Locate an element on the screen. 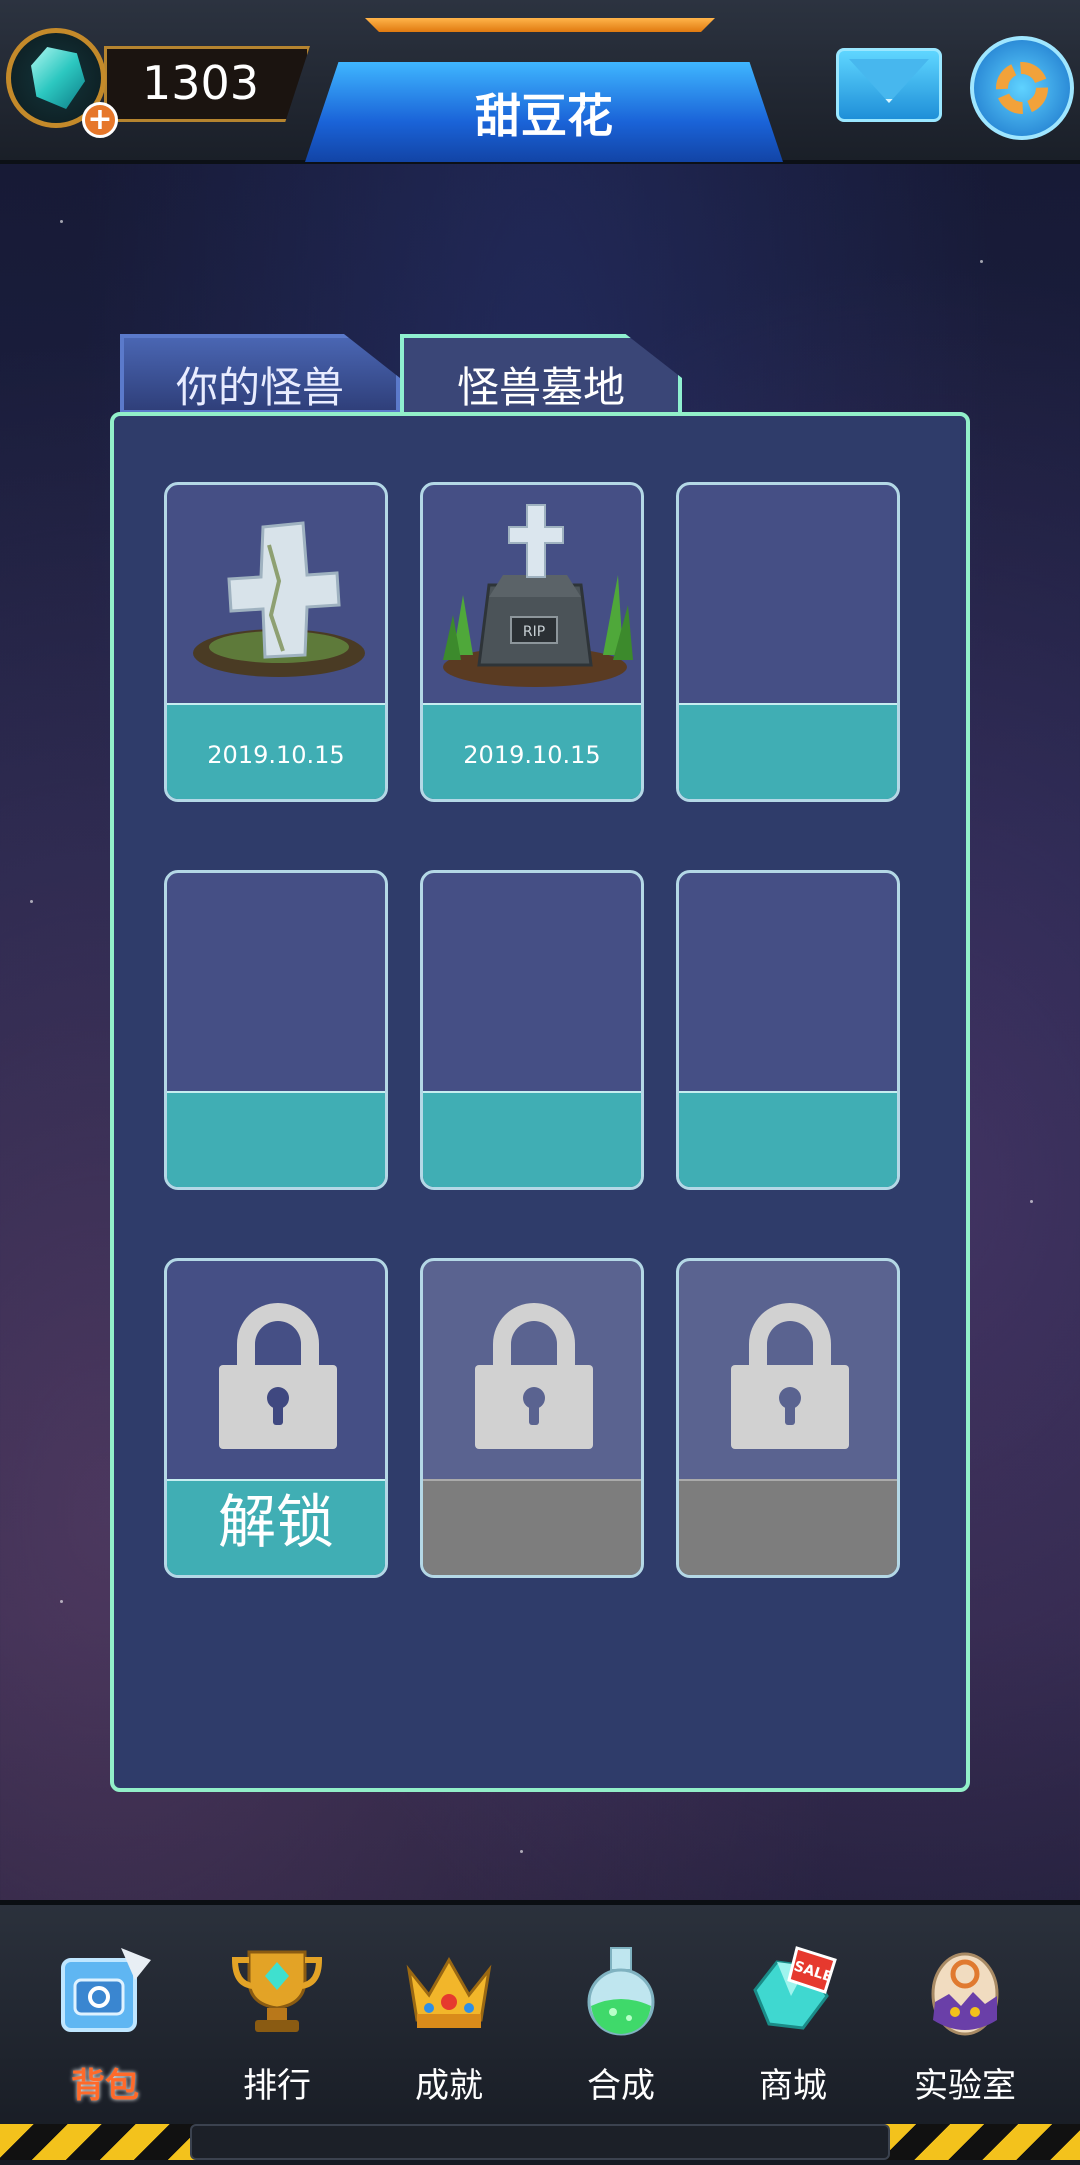 The height and width of the screenshot is (2165, 1080). mail-button is located at coordinates (889, 85).